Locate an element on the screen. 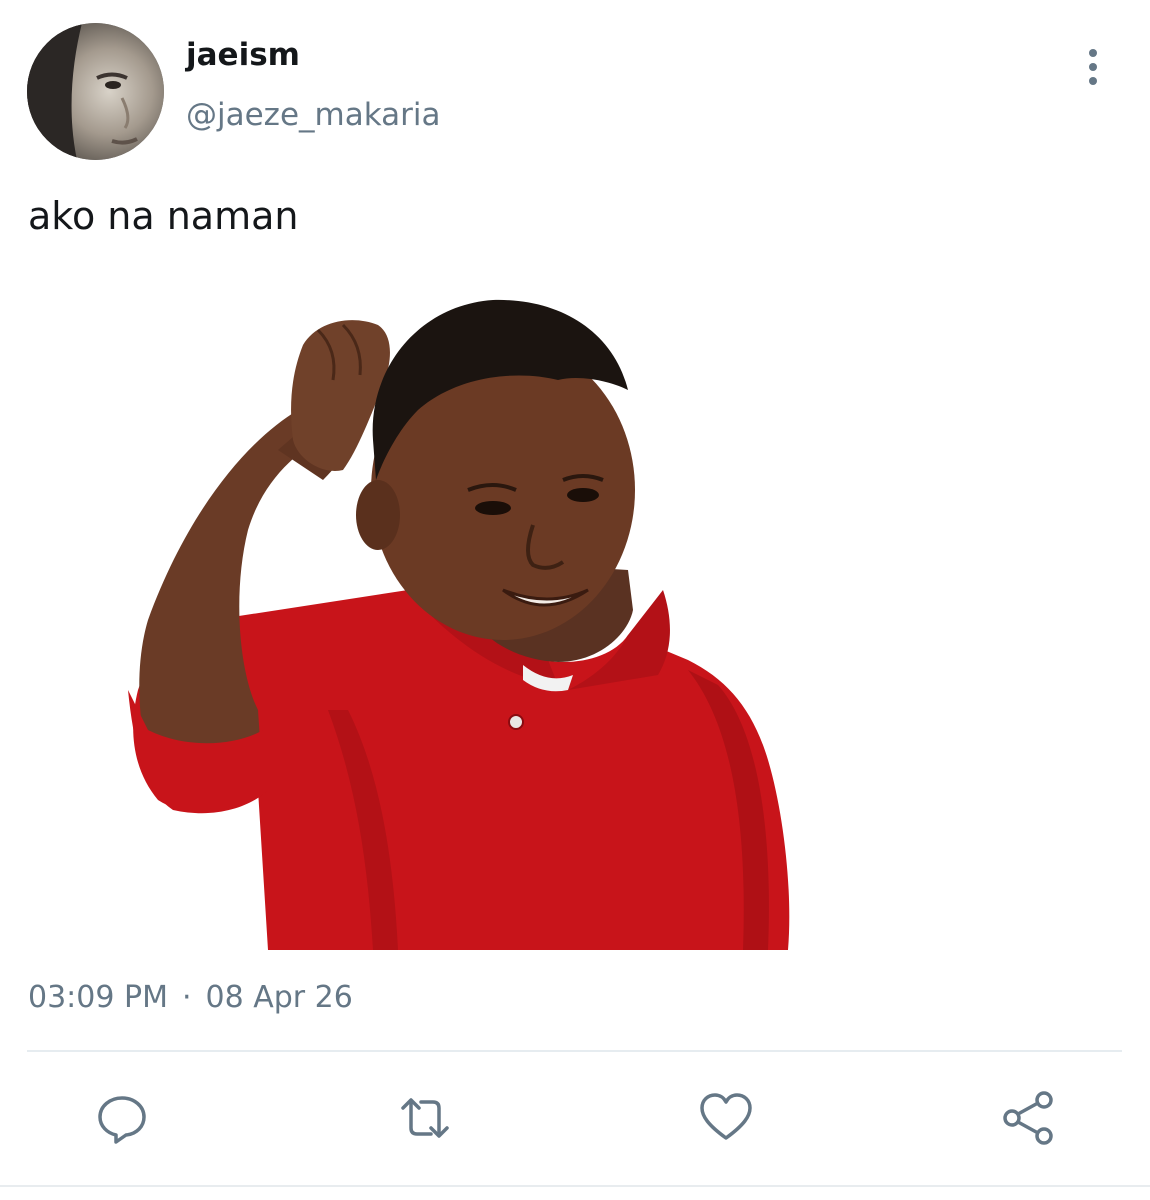  tweet-time: 03:09 PM is located at coordinates (98, 997).